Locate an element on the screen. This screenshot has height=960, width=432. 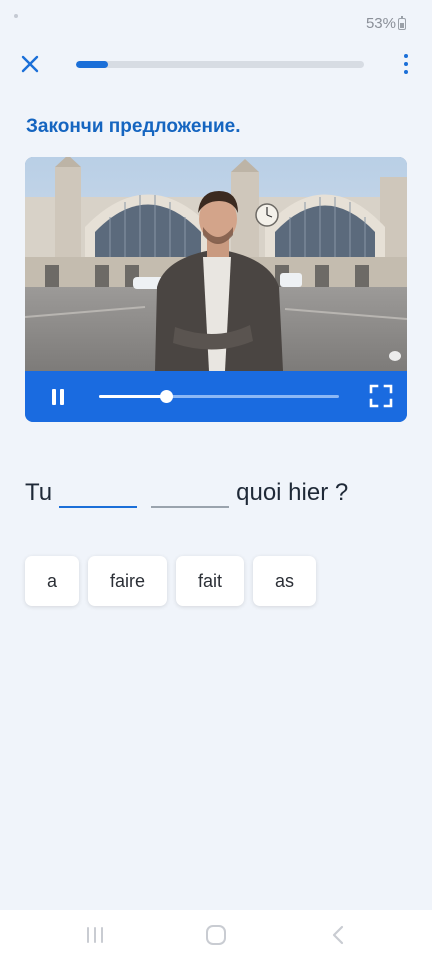
video-controls-bar is located at coordinates (216, 396).